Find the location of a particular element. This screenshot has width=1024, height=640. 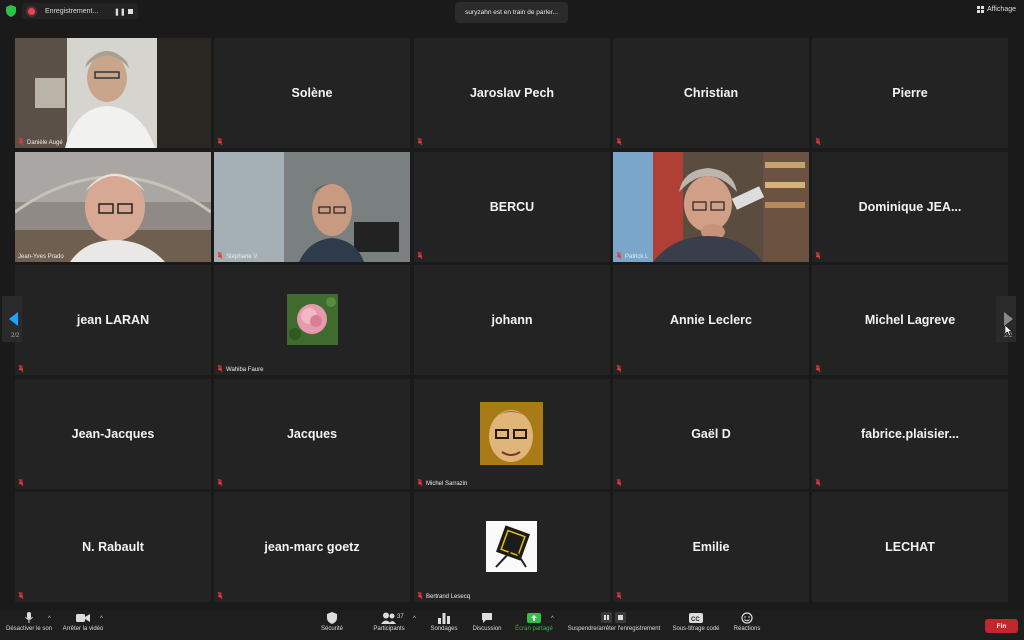

video-label: Arrêter la vidéo is located at coordinates (83, 629).